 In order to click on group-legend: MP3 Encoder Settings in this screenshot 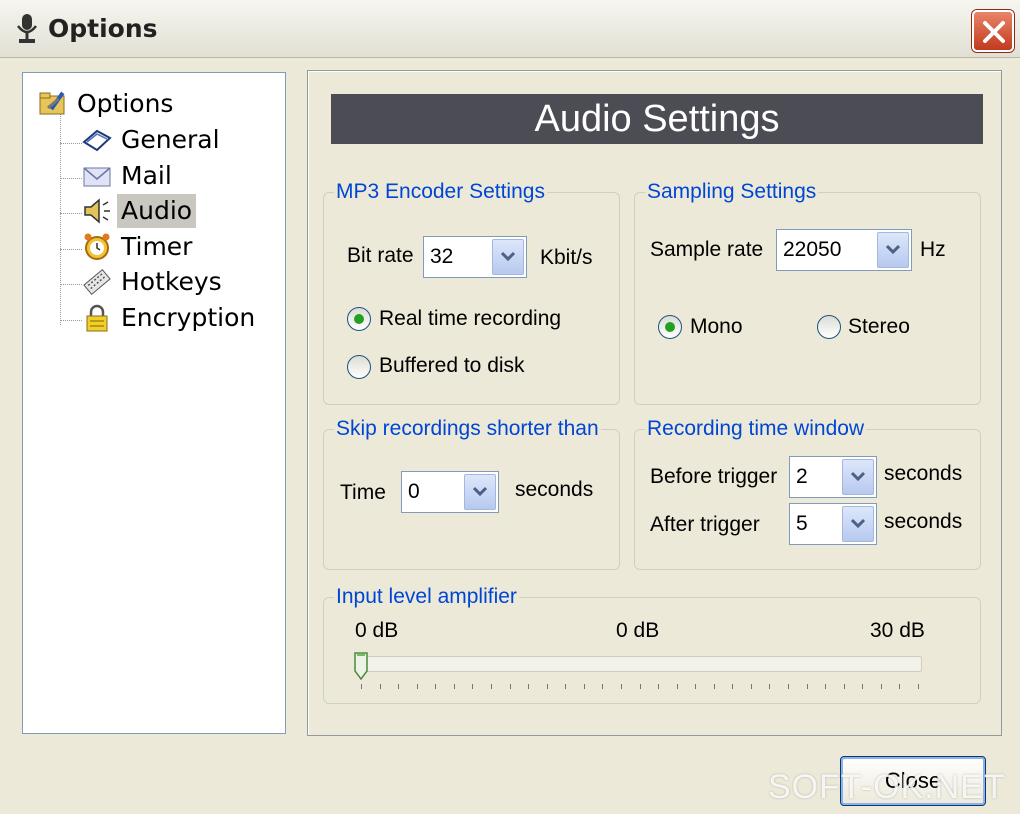, I will do `click(440, 191)`.